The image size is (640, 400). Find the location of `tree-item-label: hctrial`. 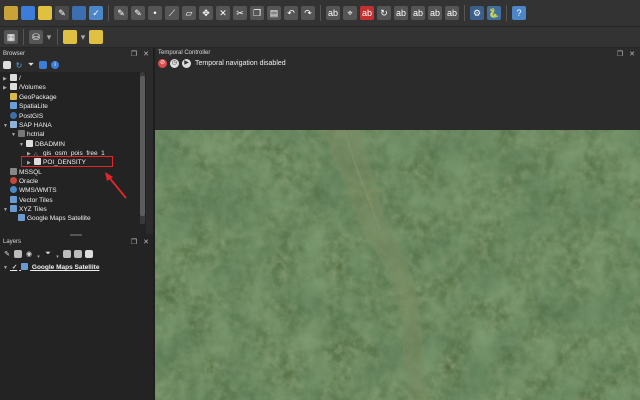

tree-item-label: hctrial is located at coordinates (36, 134).